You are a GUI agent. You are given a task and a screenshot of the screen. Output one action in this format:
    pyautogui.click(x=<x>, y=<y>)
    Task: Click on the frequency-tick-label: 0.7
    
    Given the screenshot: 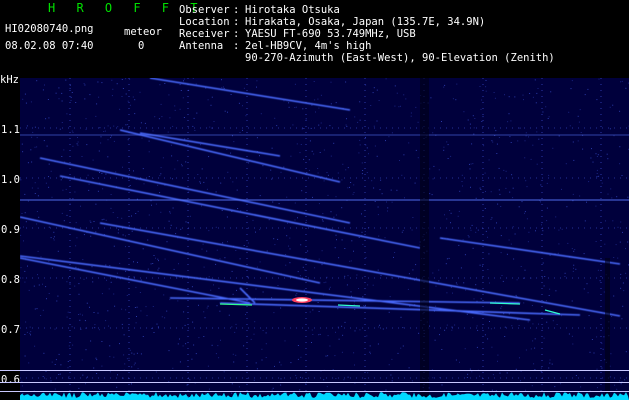 What is the action you would take?
    pyautogui.click(x=10, y=330)
    